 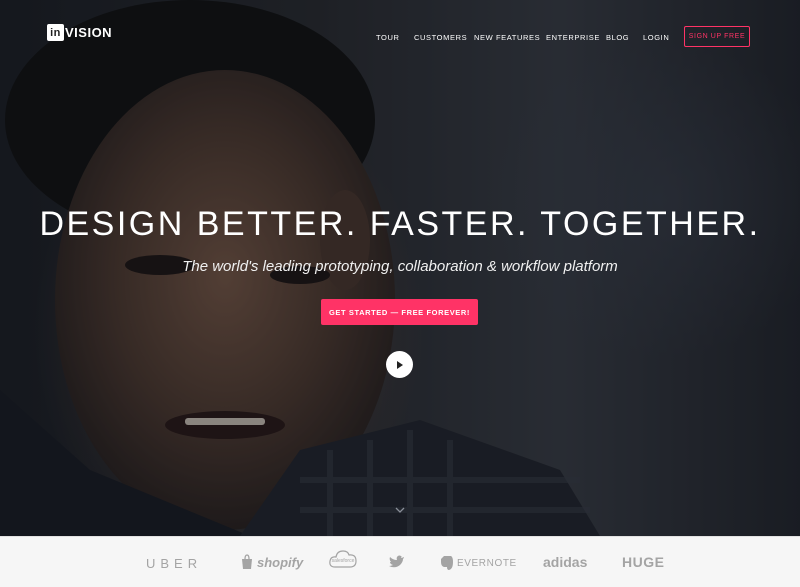 What do you see at coordinates (573, 37) in the screenshot?
I see `nav-enterprise: ENTERPRISE` at bounding box center [573, 37].